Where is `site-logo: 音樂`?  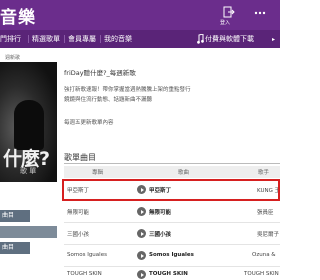 site-logo: 音樂 is located at coordinates (18, 15).